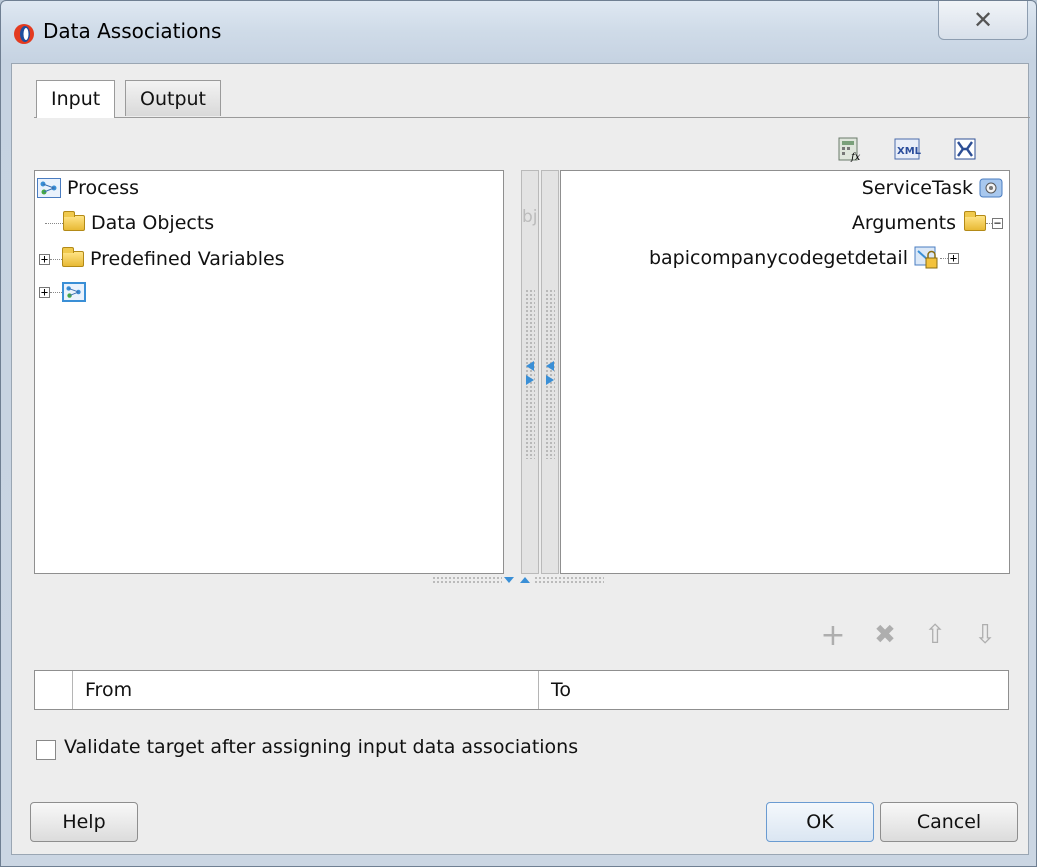  What do you see at coordinates (24, 34) in the screenshot?
I see `oracle-app-icon` at bounding box center [24, 34].